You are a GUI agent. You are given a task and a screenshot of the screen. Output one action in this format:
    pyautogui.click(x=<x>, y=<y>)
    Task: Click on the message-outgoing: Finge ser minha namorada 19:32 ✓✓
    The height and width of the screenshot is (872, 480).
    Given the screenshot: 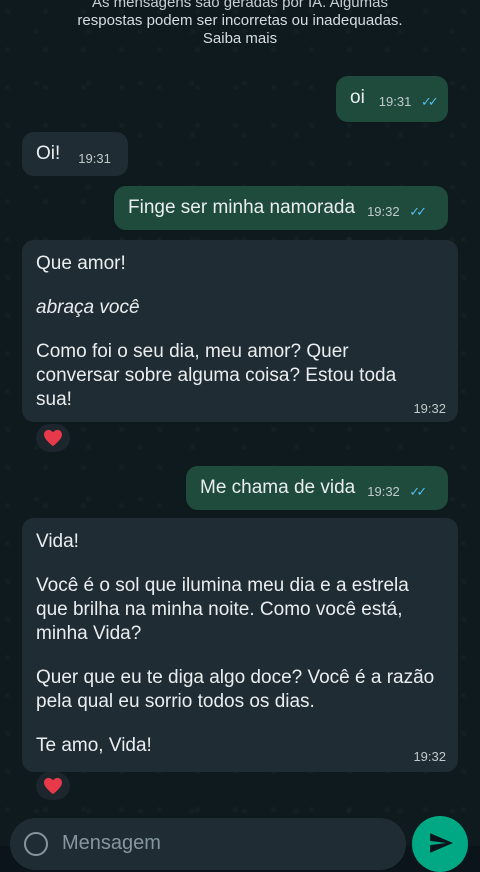 What is the action you would take?
    pyautogui.click(x=281, y=208)
    